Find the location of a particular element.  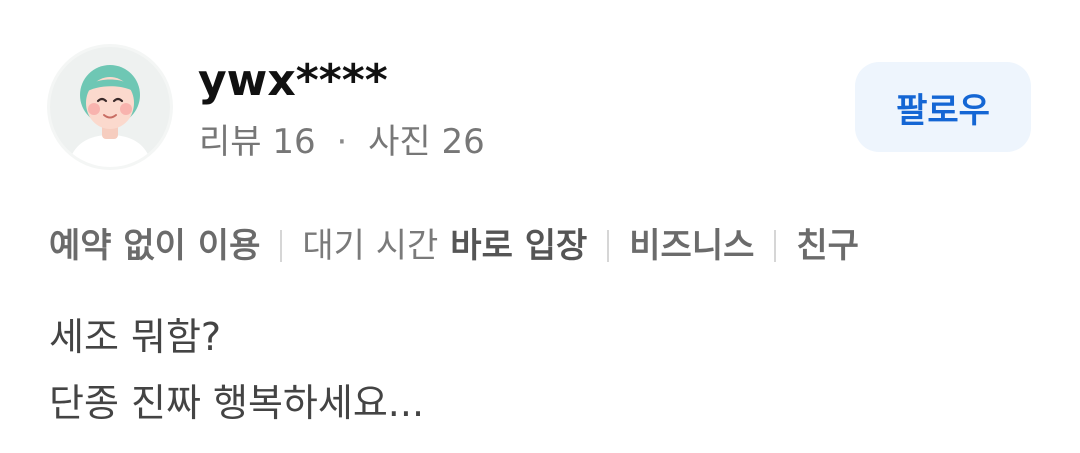

reviewer-username: ywx**** is located at coordinates (293, 81).